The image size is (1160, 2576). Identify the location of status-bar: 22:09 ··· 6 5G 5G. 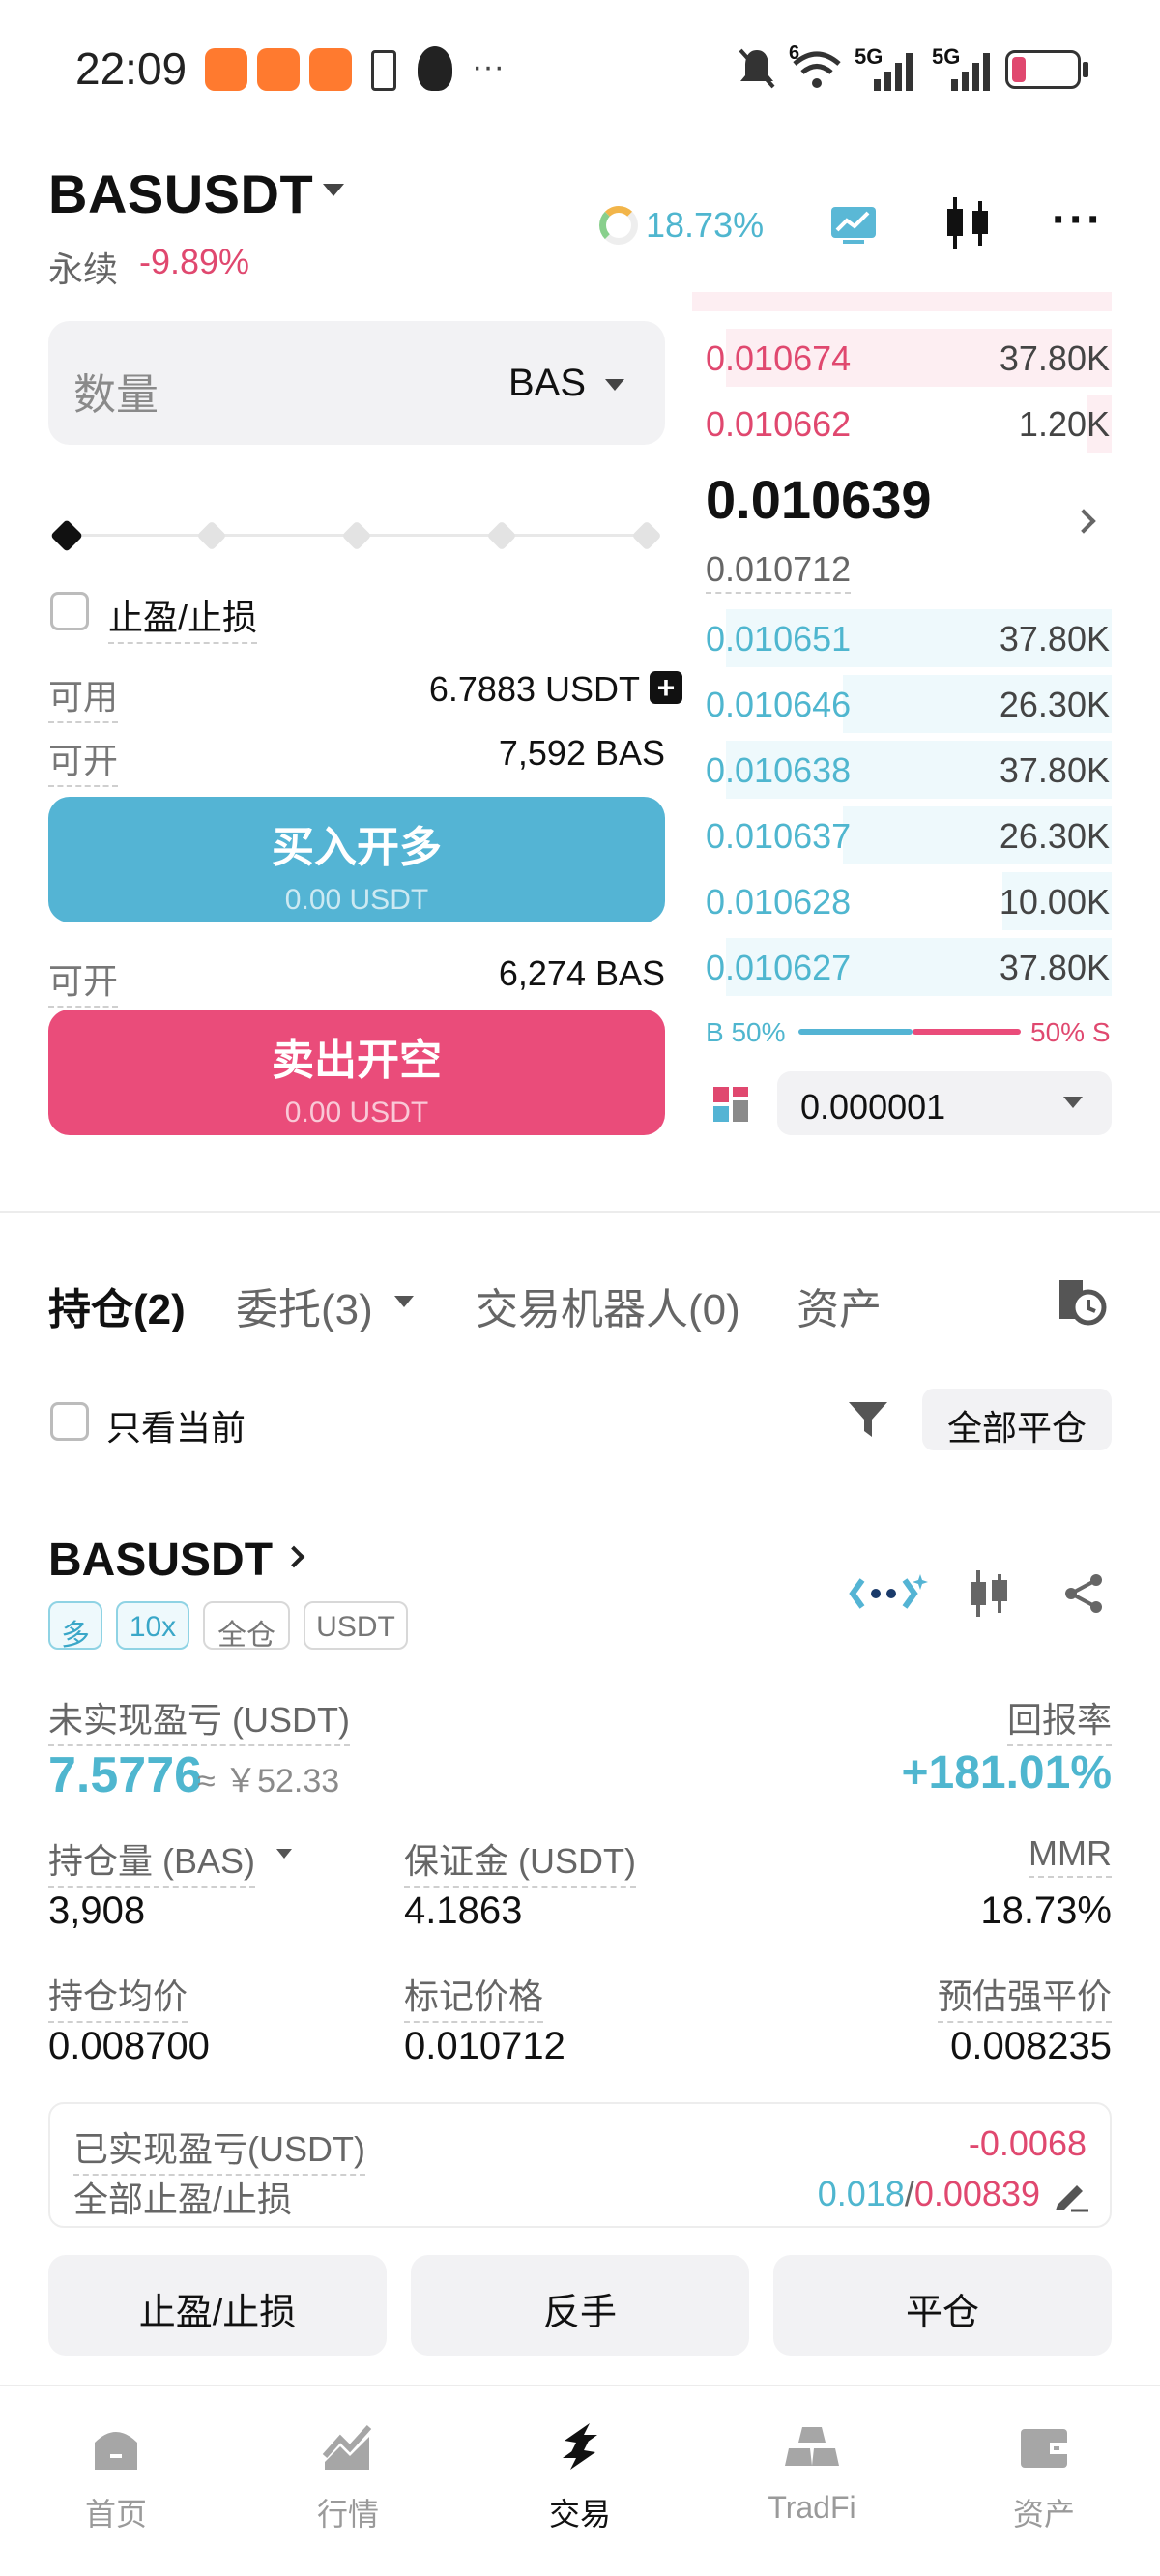
(580, 72).